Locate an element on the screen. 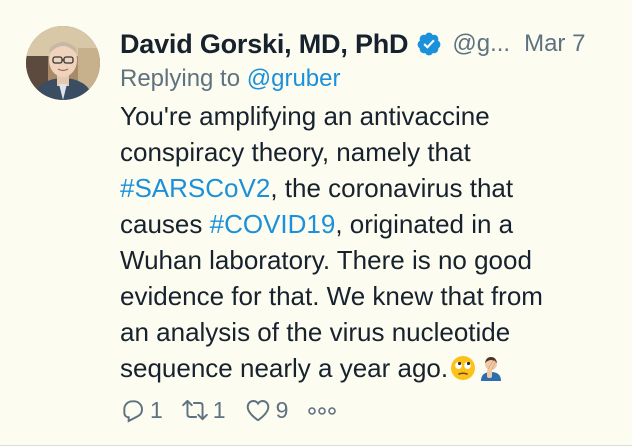  like-button: 9 is located at coordinates (266, 410).